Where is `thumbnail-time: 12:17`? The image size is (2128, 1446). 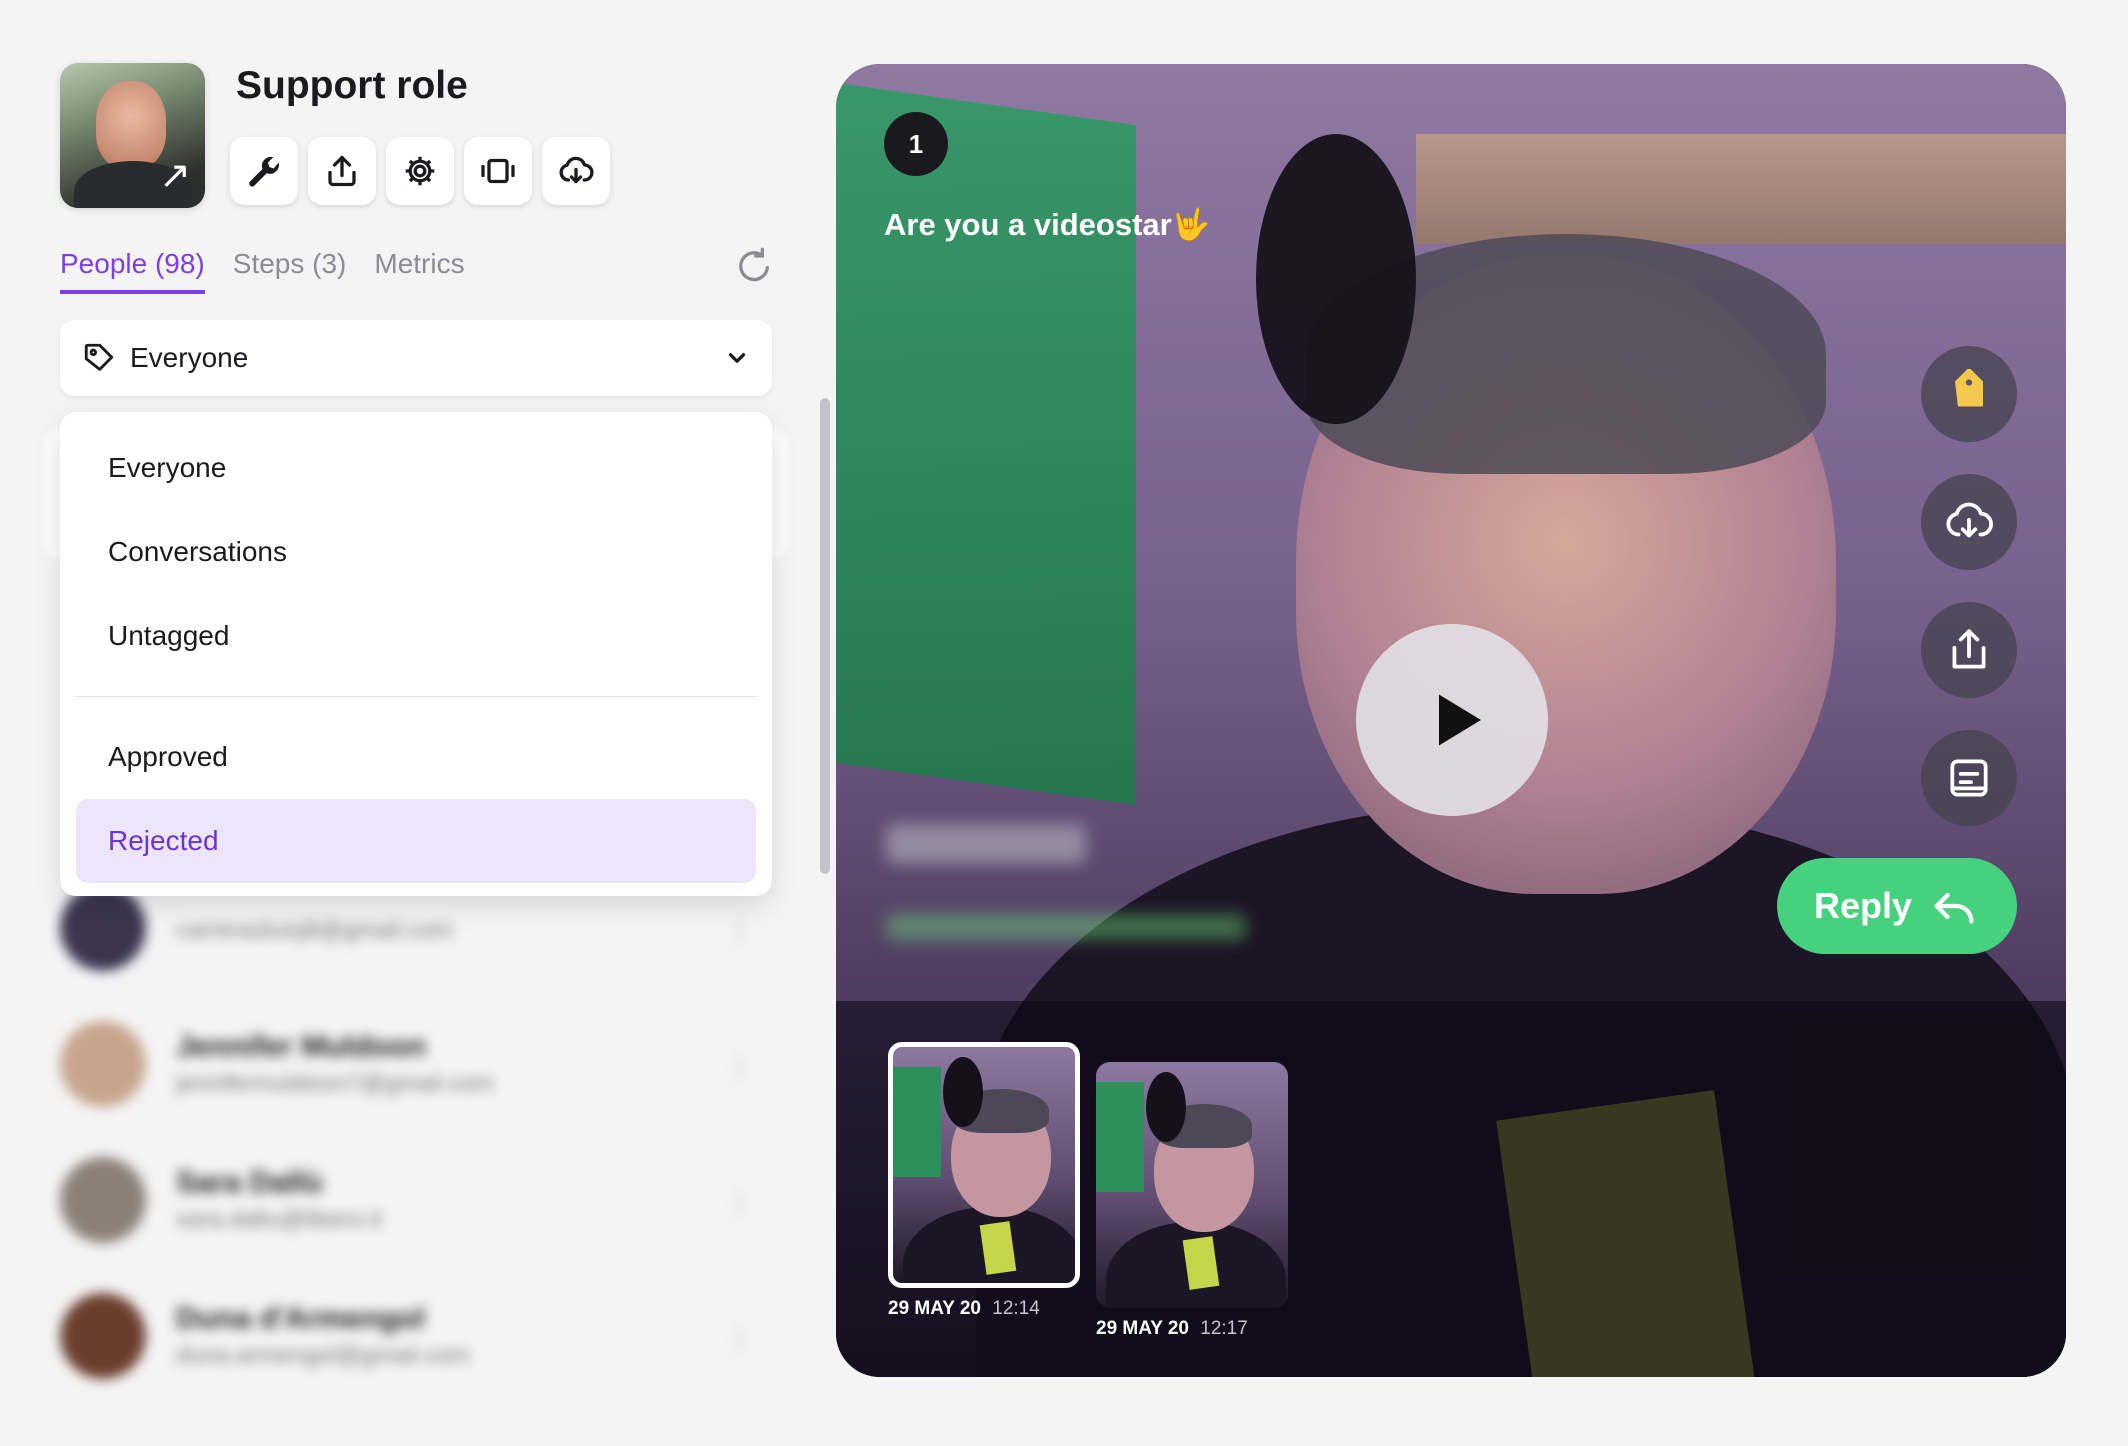
thumbnail-time: 12:17 is located at coordinates (1224, 1328).